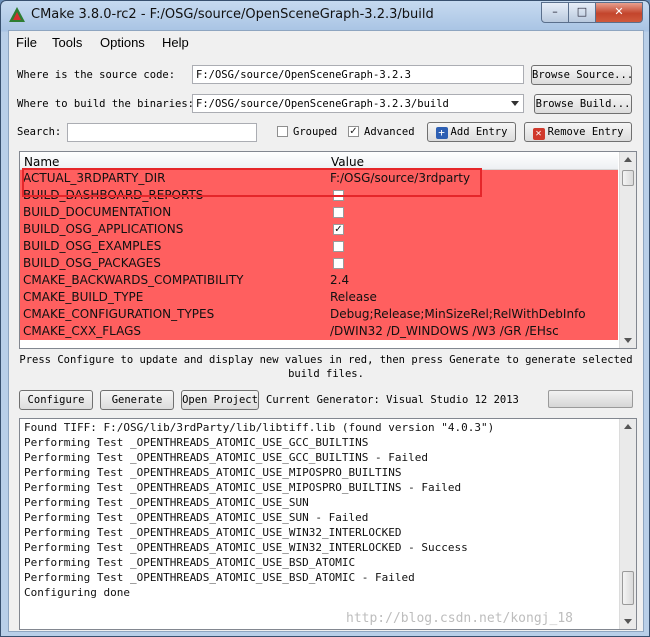  I want to click on column-value-header: Value, so click(347, 162).